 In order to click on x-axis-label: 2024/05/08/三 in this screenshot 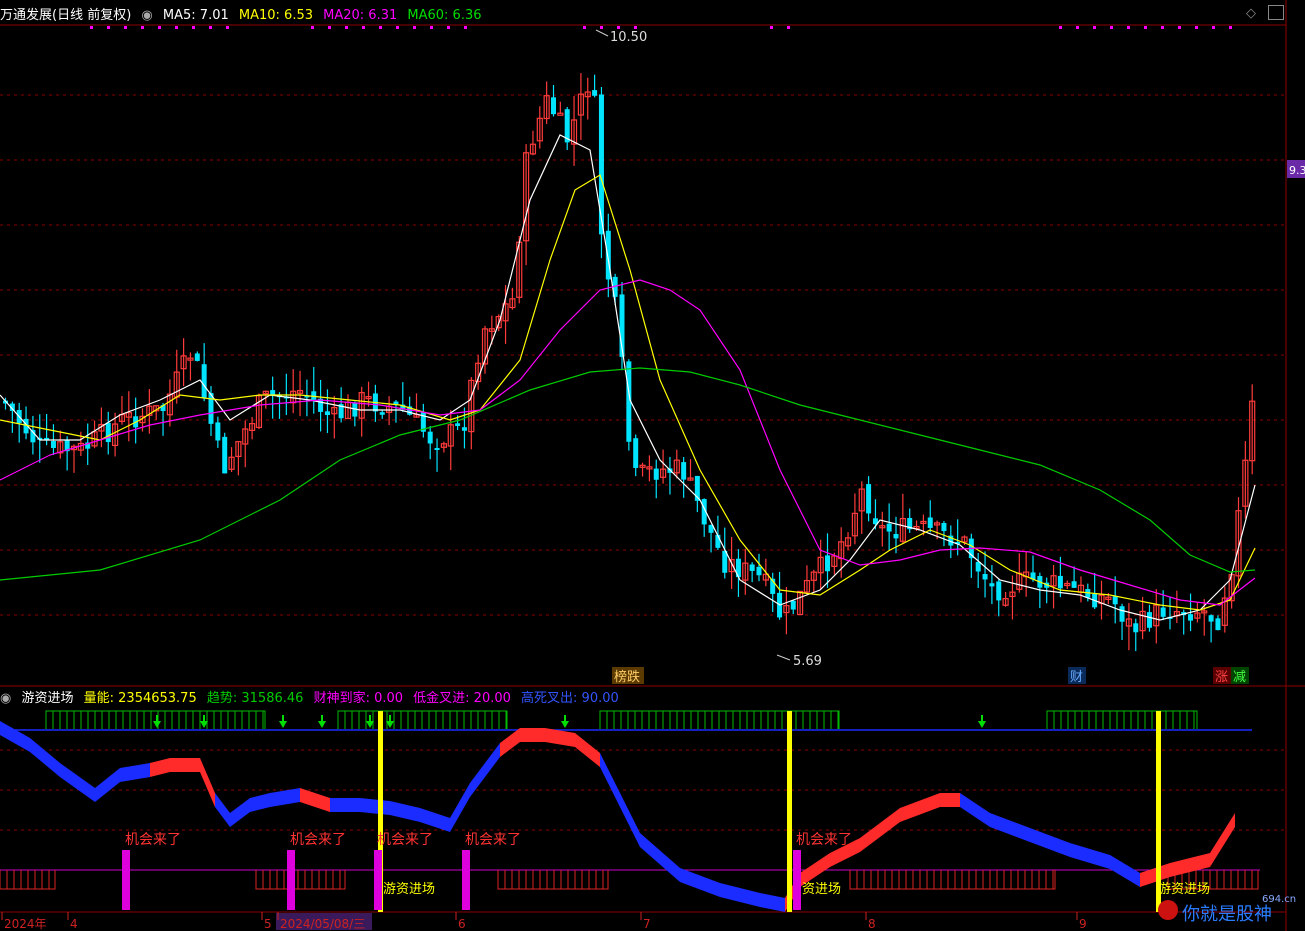, I will do `click(322, 924)`.